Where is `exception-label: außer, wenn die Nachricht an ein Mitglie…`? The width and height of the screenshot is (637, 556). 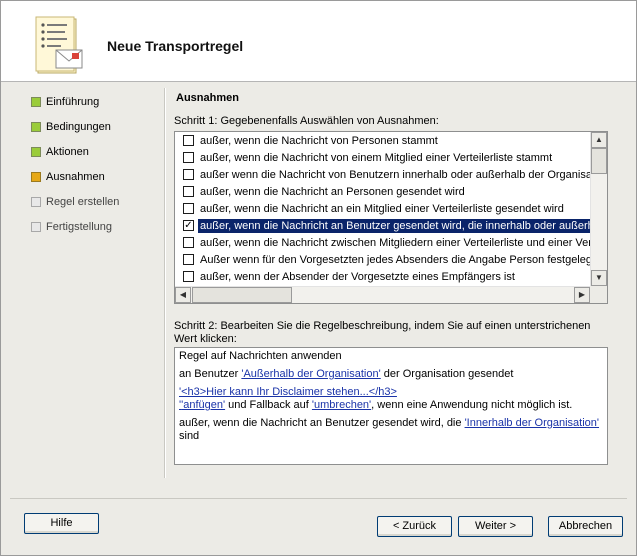 exception-label: außer, wenn die Nachricht an ein Mitglie… is located at coordinates (382, 209).